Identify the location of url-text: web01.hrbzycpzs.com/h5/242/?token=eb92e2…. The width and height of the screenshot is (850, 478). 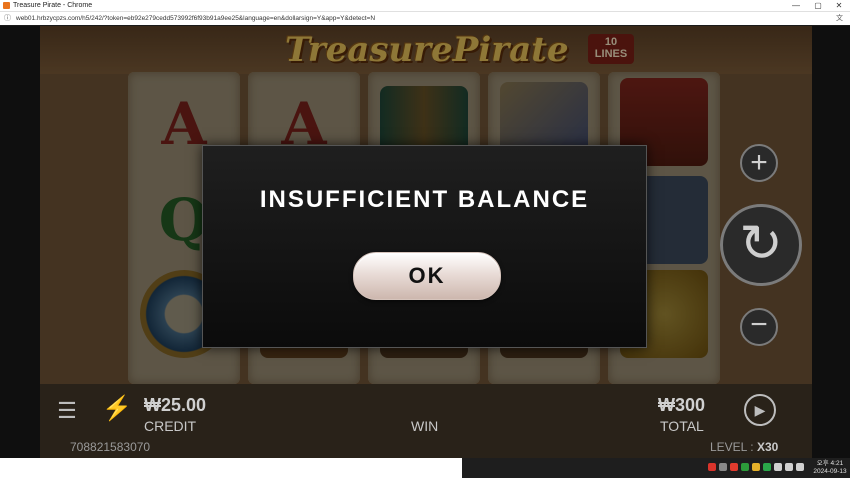
(195, 18).